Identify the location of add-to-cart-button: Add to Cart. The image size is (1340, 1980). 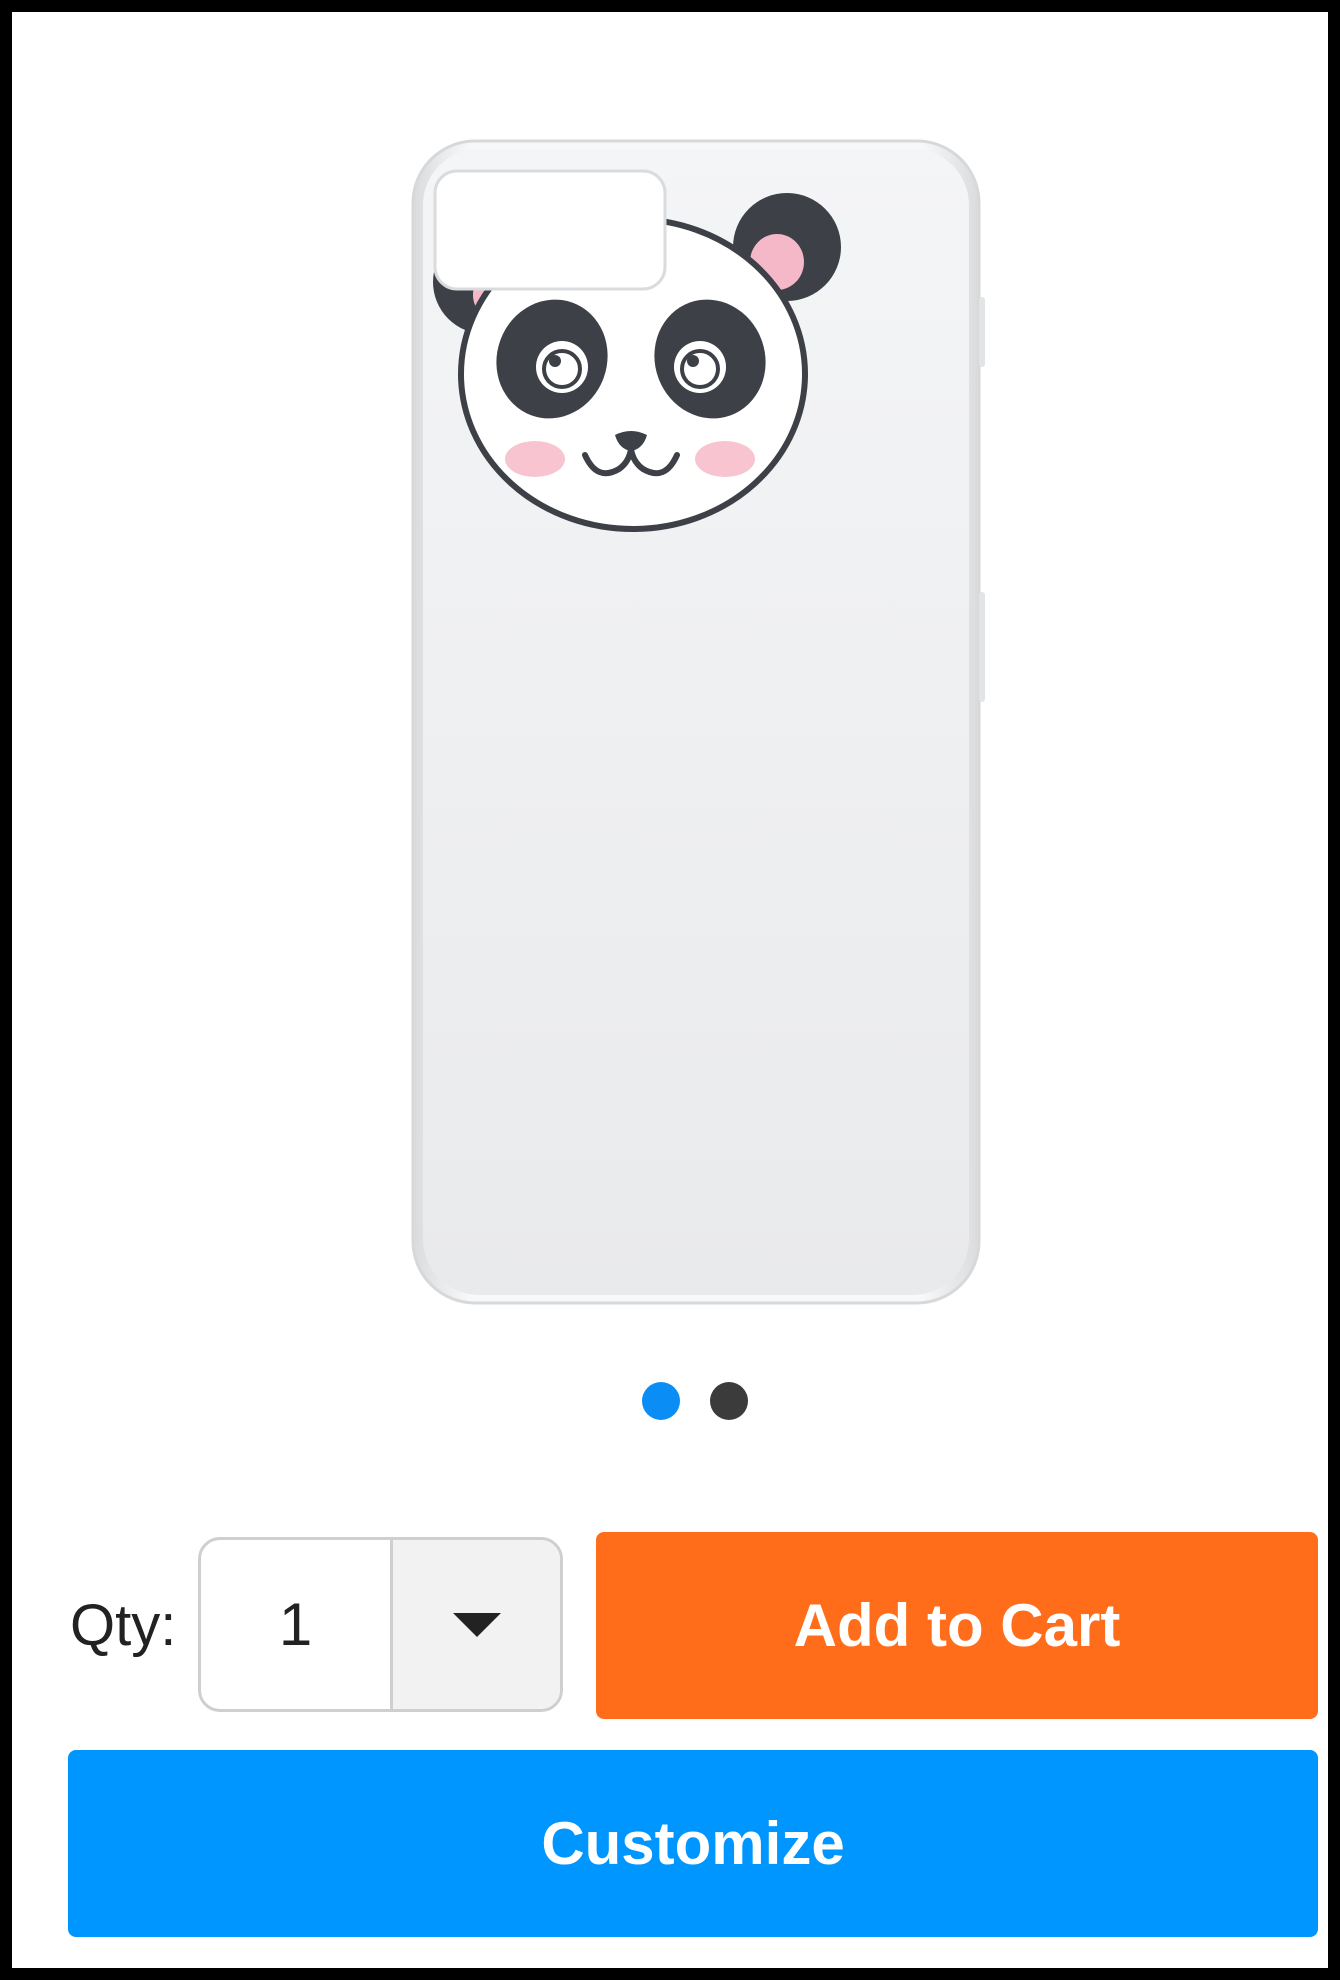
(957, 1625).